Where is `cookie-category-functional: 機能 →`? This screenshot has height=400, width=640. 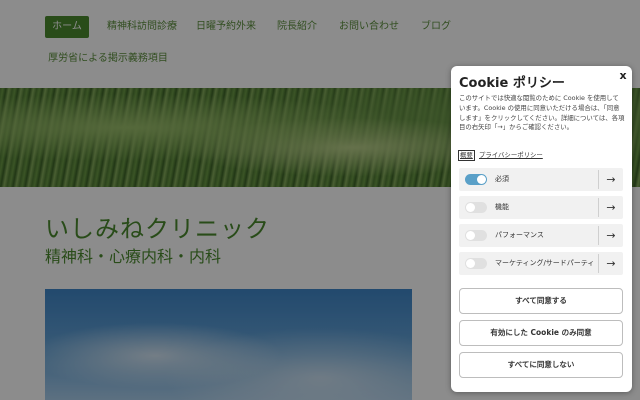 cookie-category-functional: 機能 → is located at coordinates (541, 207).